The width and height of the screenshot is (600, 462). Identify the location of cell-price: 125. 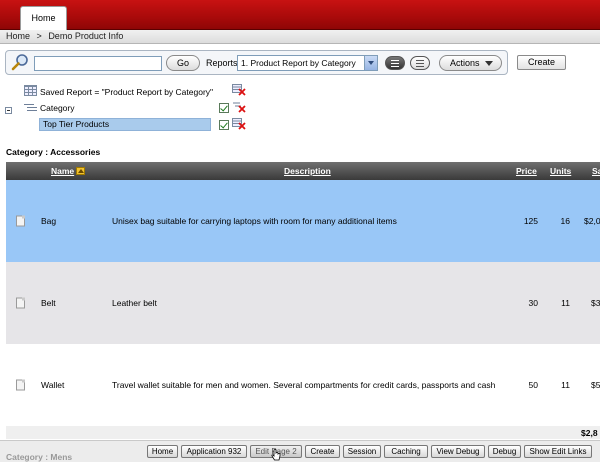
(530, 221).